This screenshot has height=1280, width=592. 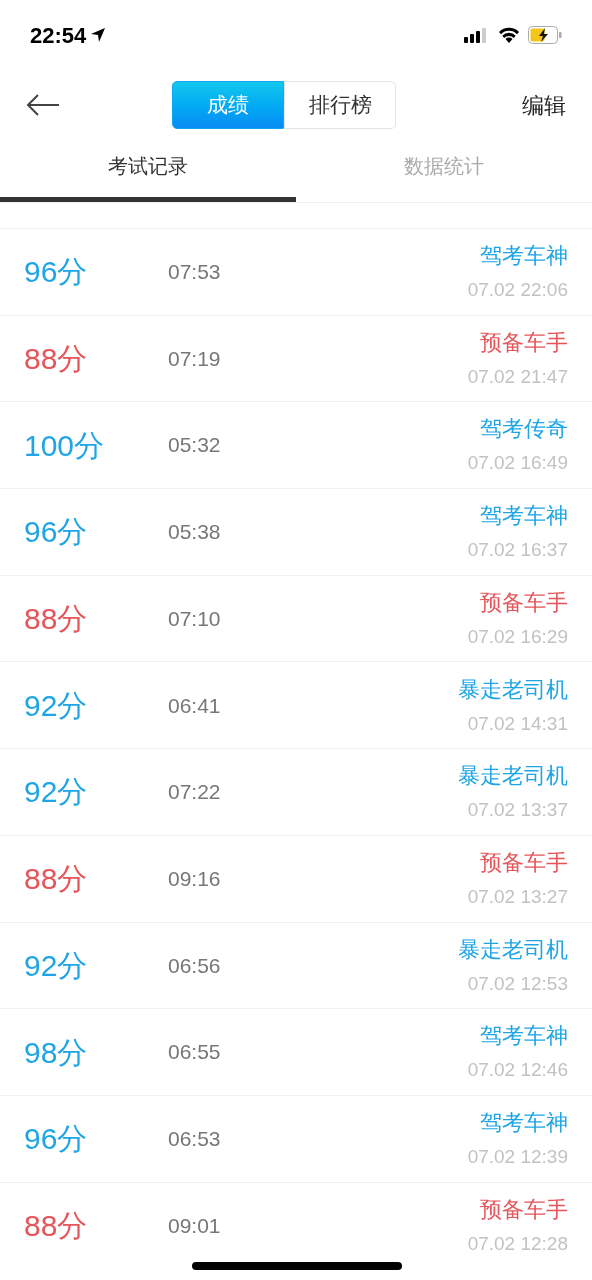 I want to click on record-date: 07.02 13:37, so click(x=517, y=810).